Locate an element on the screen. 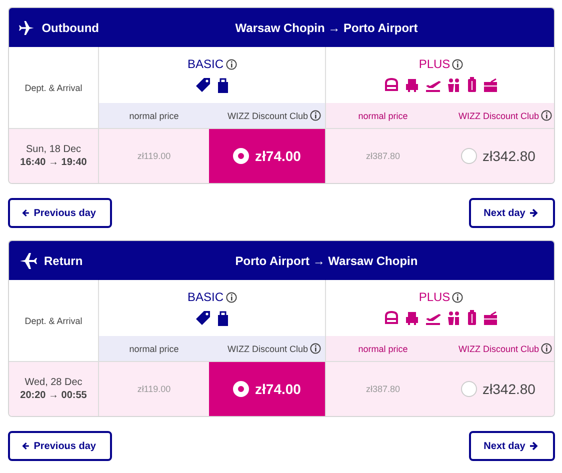 Image resolution: width=562 pixels, height=473 pixels. route-title: Porto Airport → Warsaw Chopin is located at coordinates (326, 261).